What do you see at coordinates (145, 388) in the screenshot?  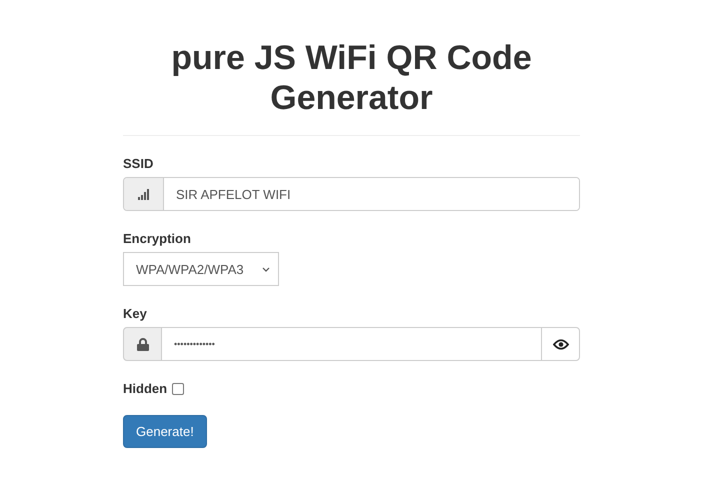 I see `checkbox-label: Hidden` at bounding box center [145, 388].